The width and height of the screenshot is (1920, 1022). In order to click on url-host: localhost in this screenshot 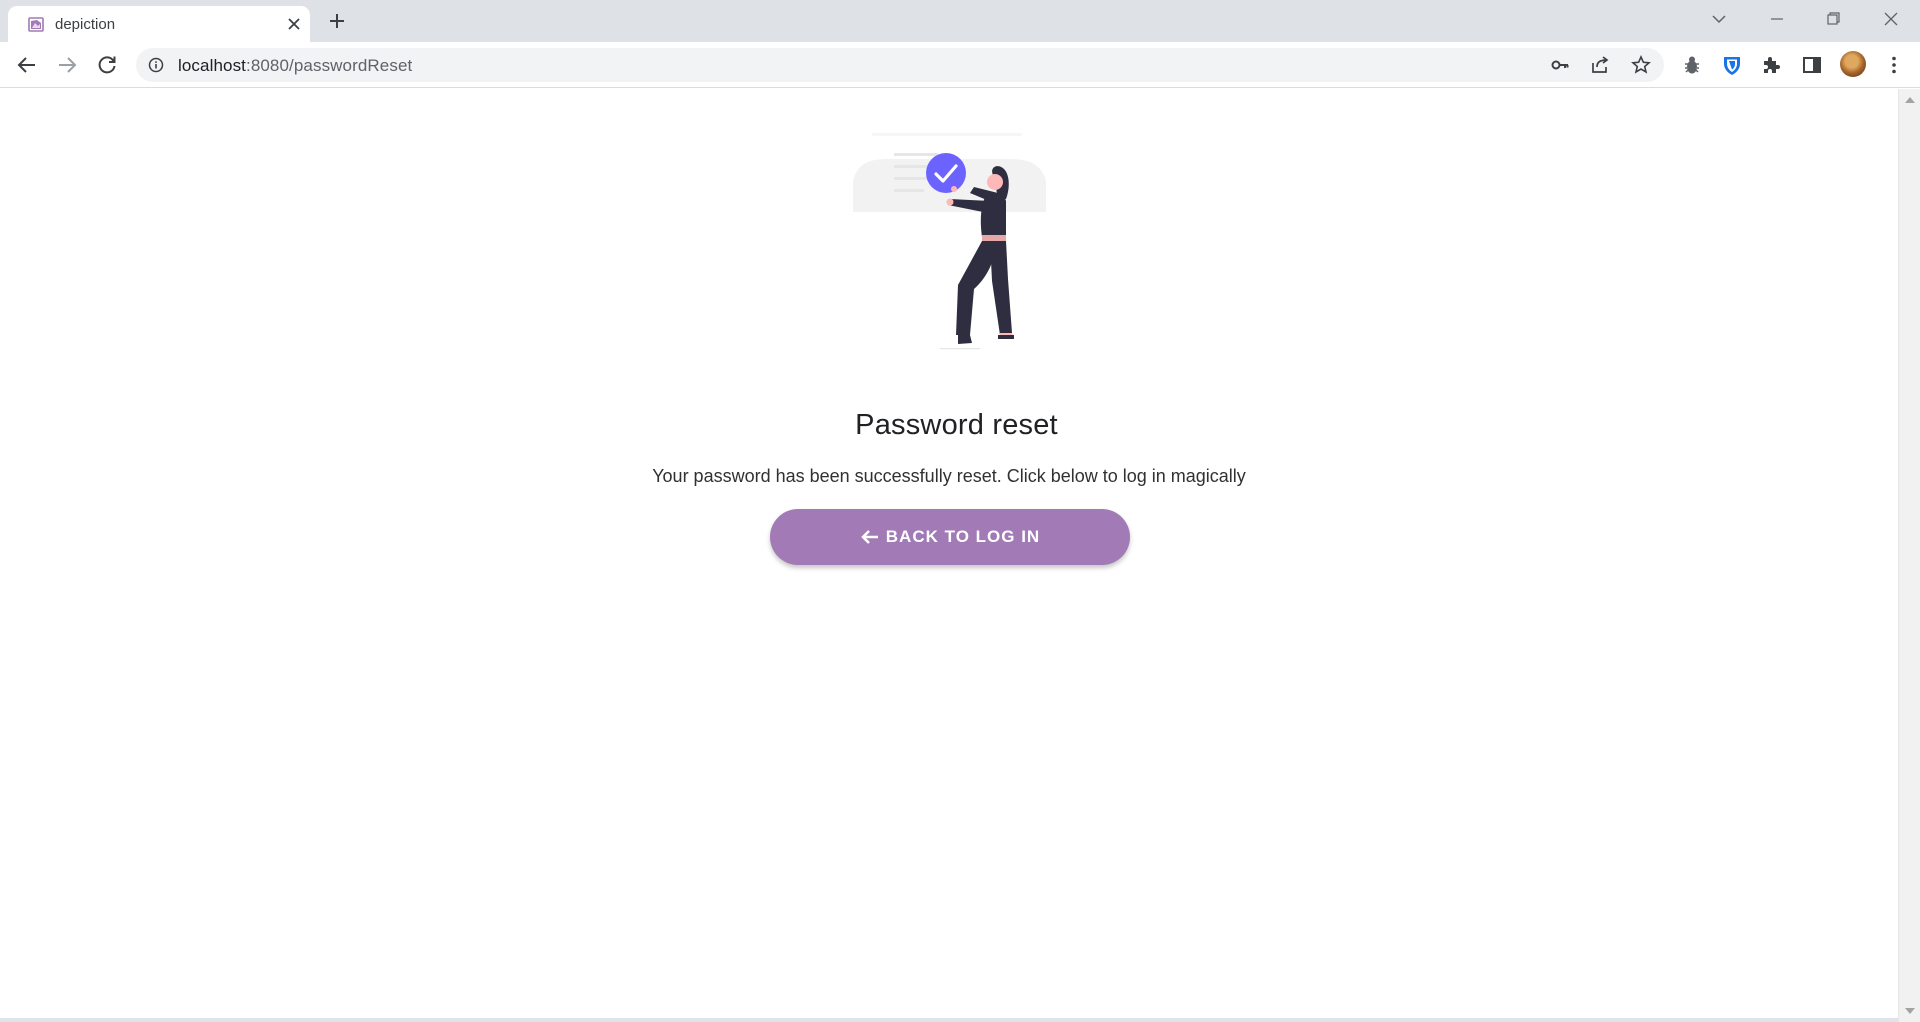, I will do `click(212, 65)`.